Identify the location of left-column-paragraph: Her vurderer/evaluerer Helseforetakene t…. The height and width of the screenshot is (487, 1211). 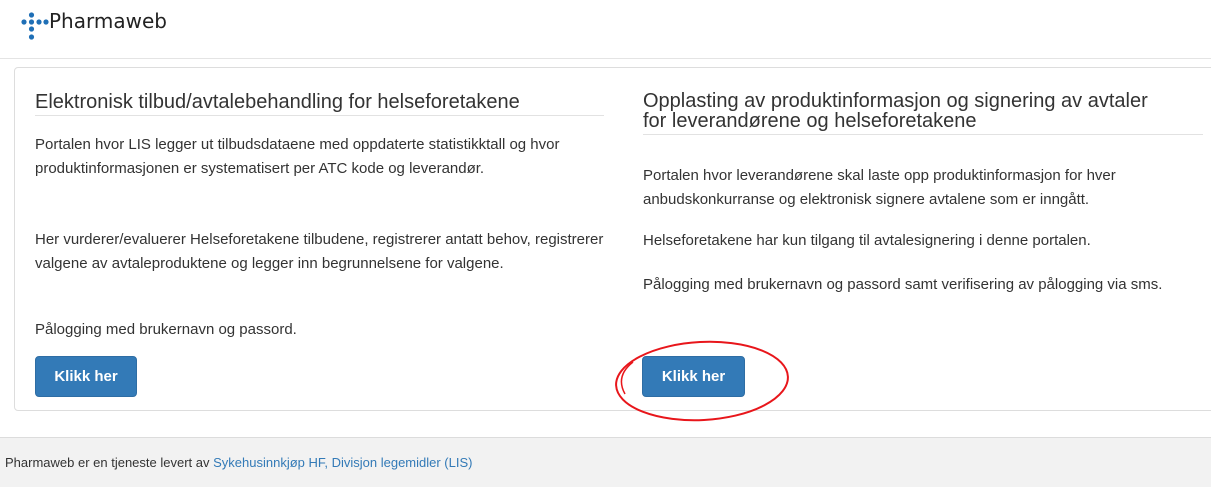
(319, 251).